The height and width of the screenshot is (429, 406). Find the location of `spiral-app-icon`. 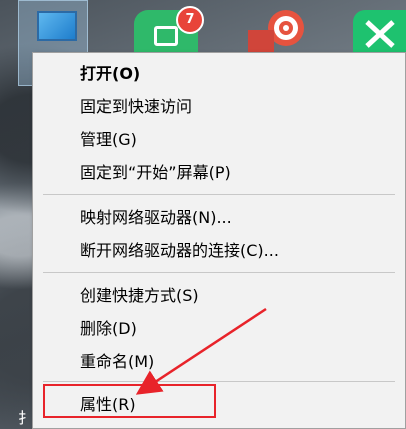

spiral-app-icon is located at coordinates (280, 32).